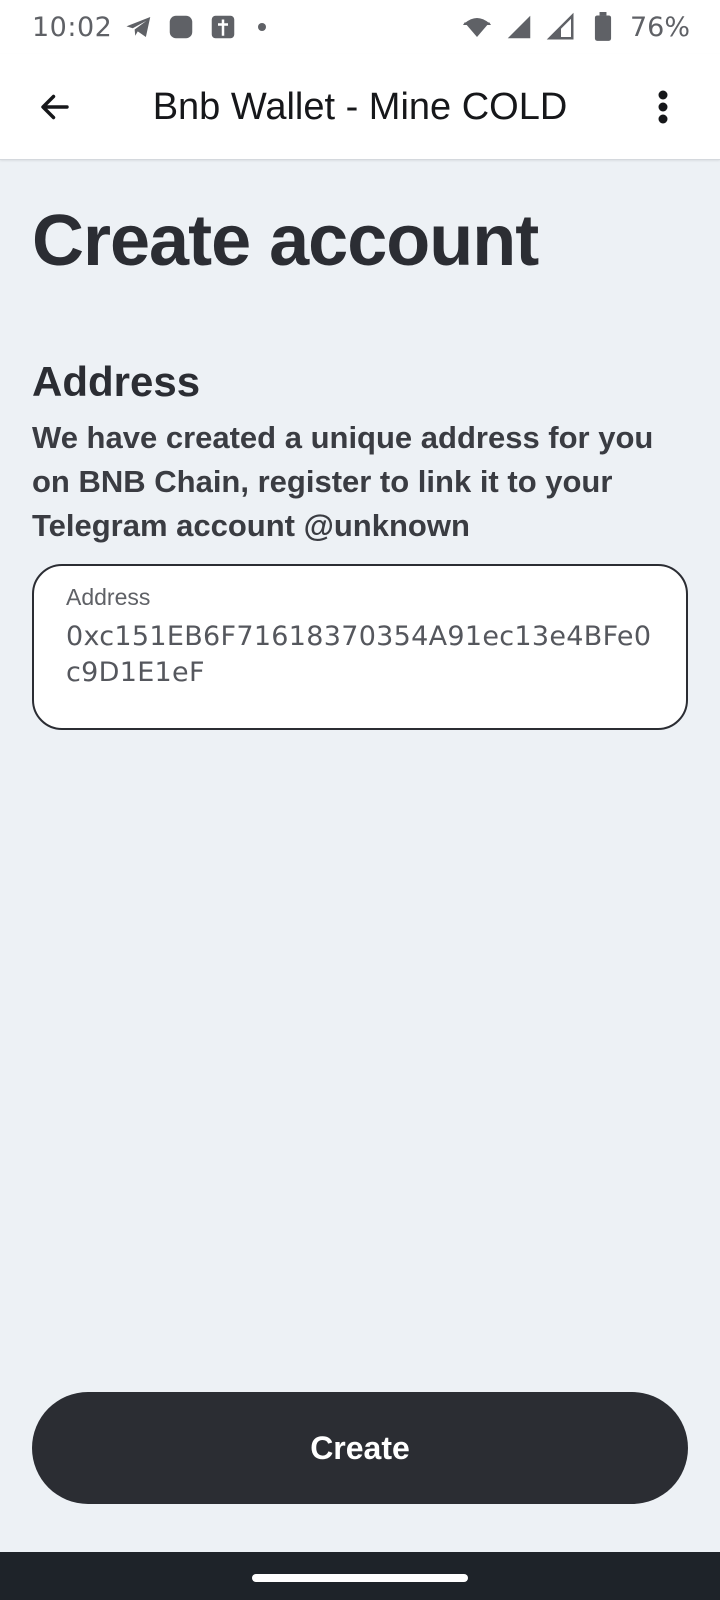 The width and height of the screenshot is (720, 1600). Describe the element at coordinates (659, 27) in the screenshot. I see `battery-percent: 76%` at that location.